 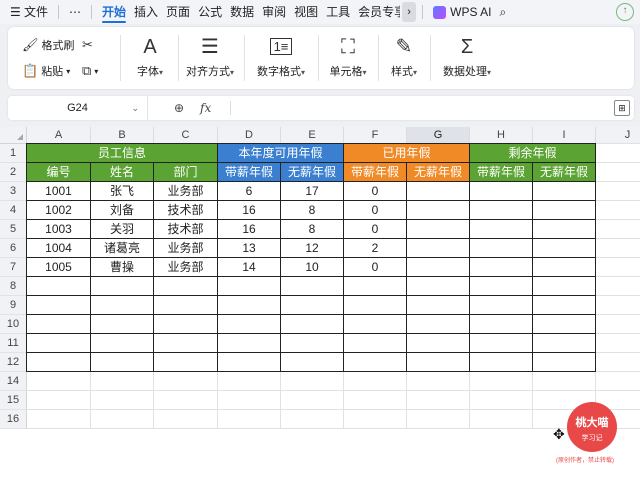 What do you see at coordinates (13, 12) in the screenshot?
I see `hamburger-icon: ☰` at bounding box center [13, 12].